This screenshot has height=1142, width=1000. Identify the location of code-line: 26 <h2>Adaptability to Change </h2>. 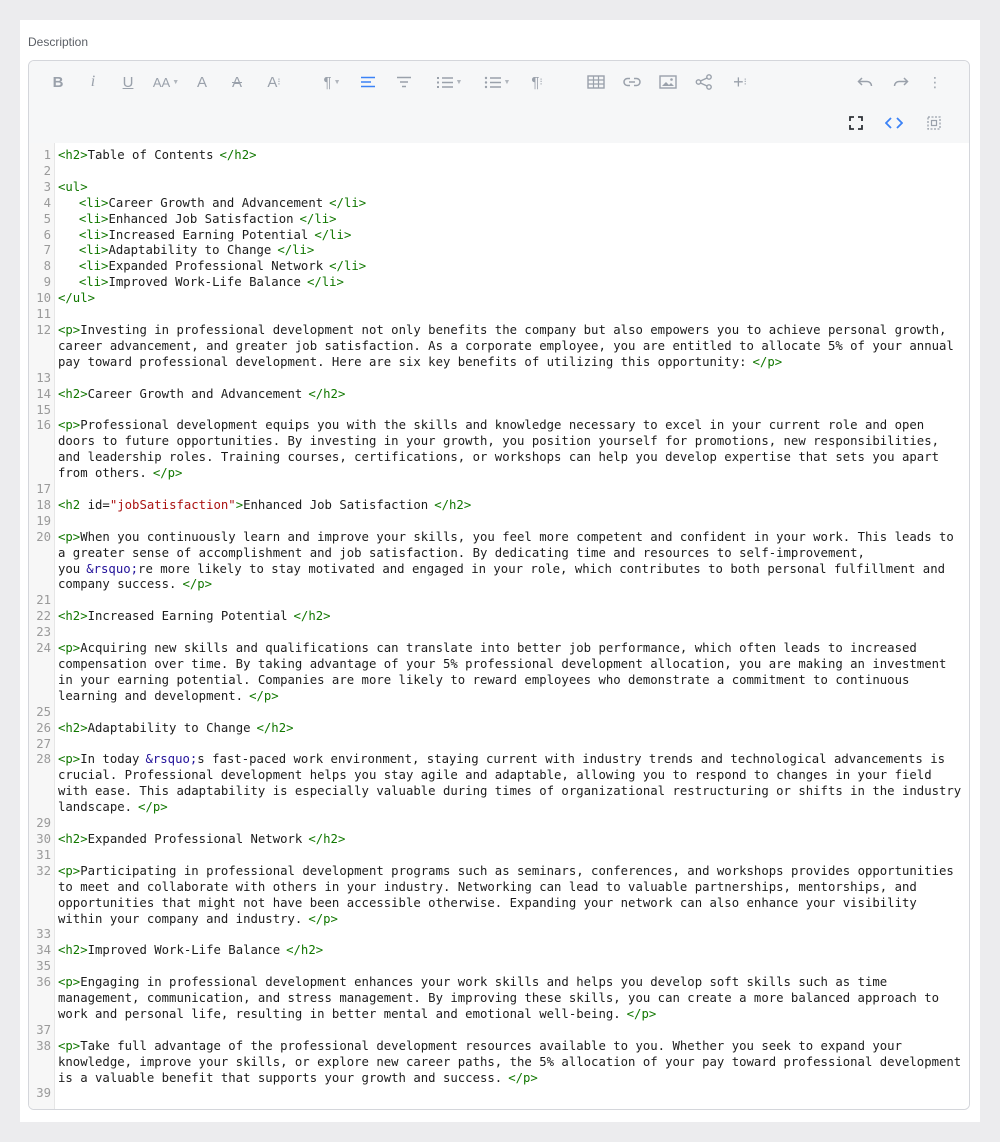
(499, 729).